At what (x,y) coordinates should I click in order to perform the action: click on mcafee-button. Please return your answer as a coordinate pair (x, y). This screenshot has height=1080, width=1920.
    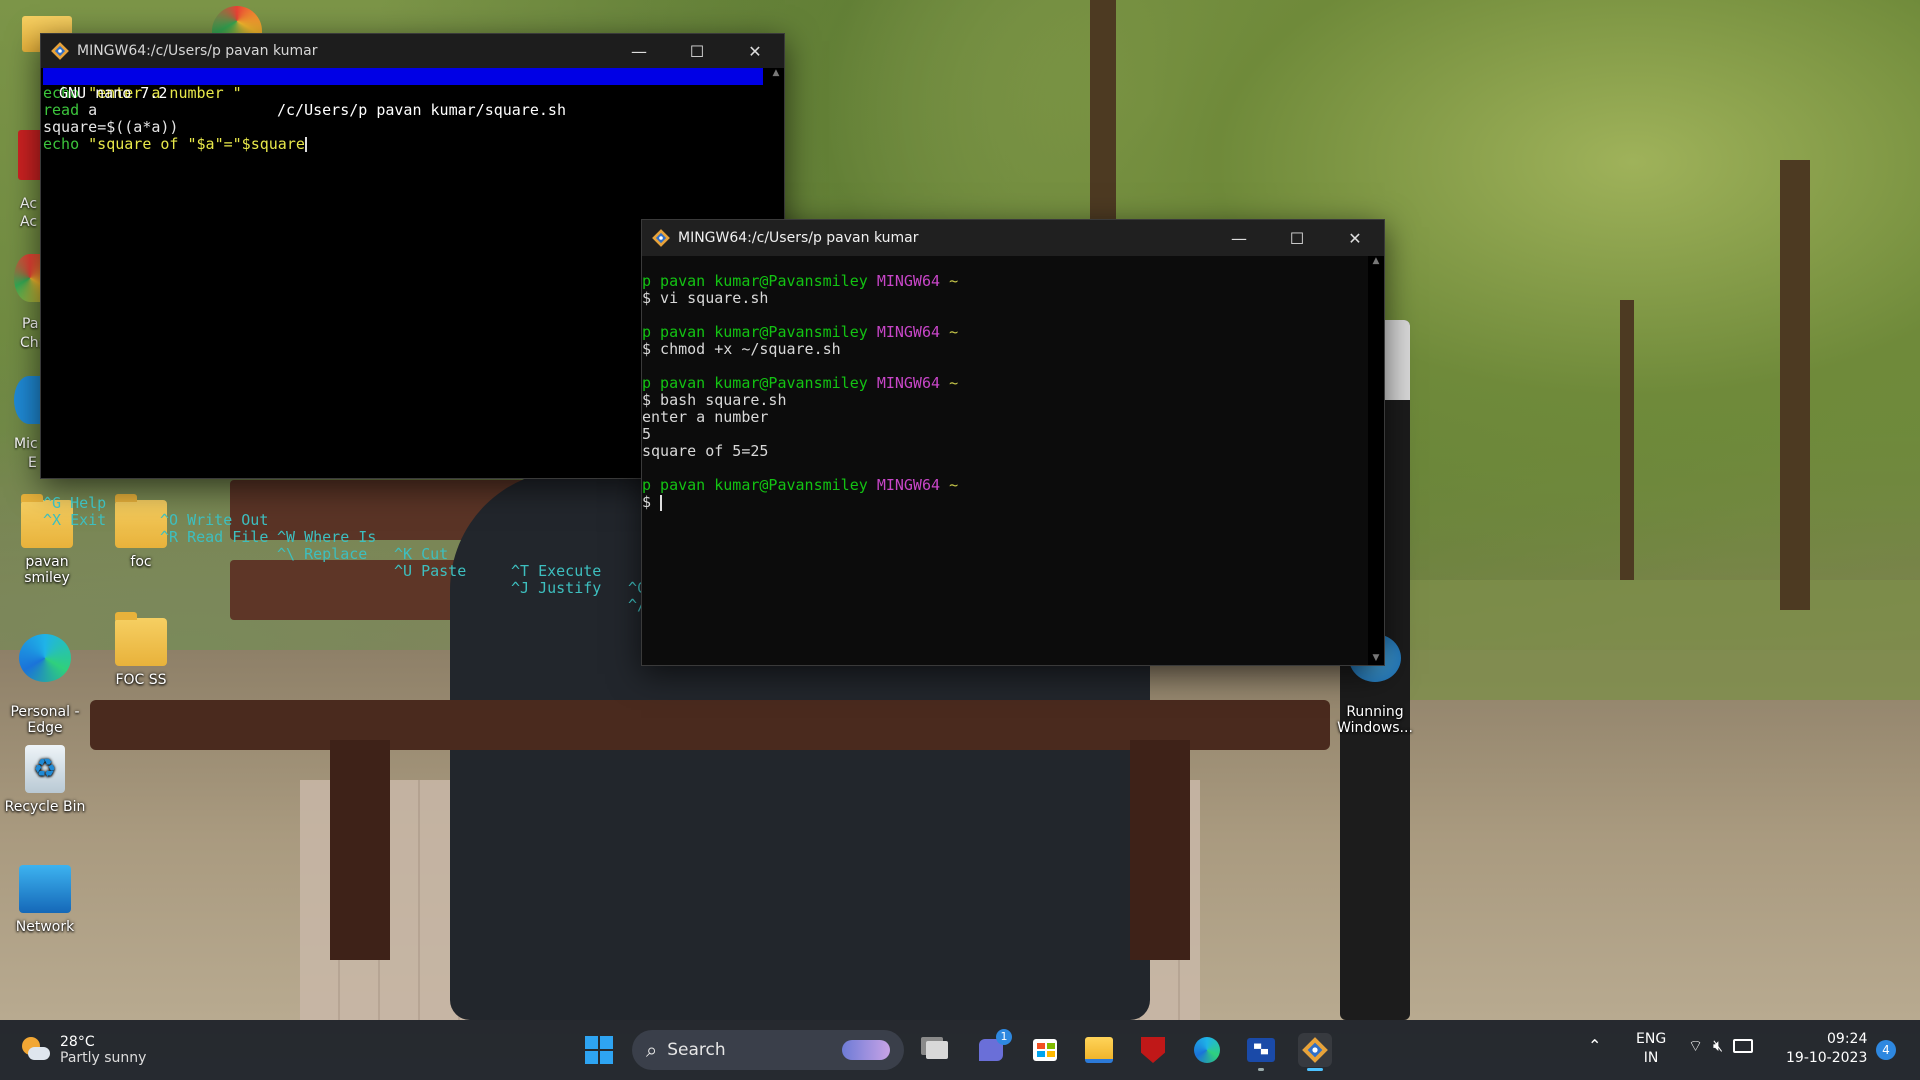
    Looking at the image, I should click on (1153, 1050).